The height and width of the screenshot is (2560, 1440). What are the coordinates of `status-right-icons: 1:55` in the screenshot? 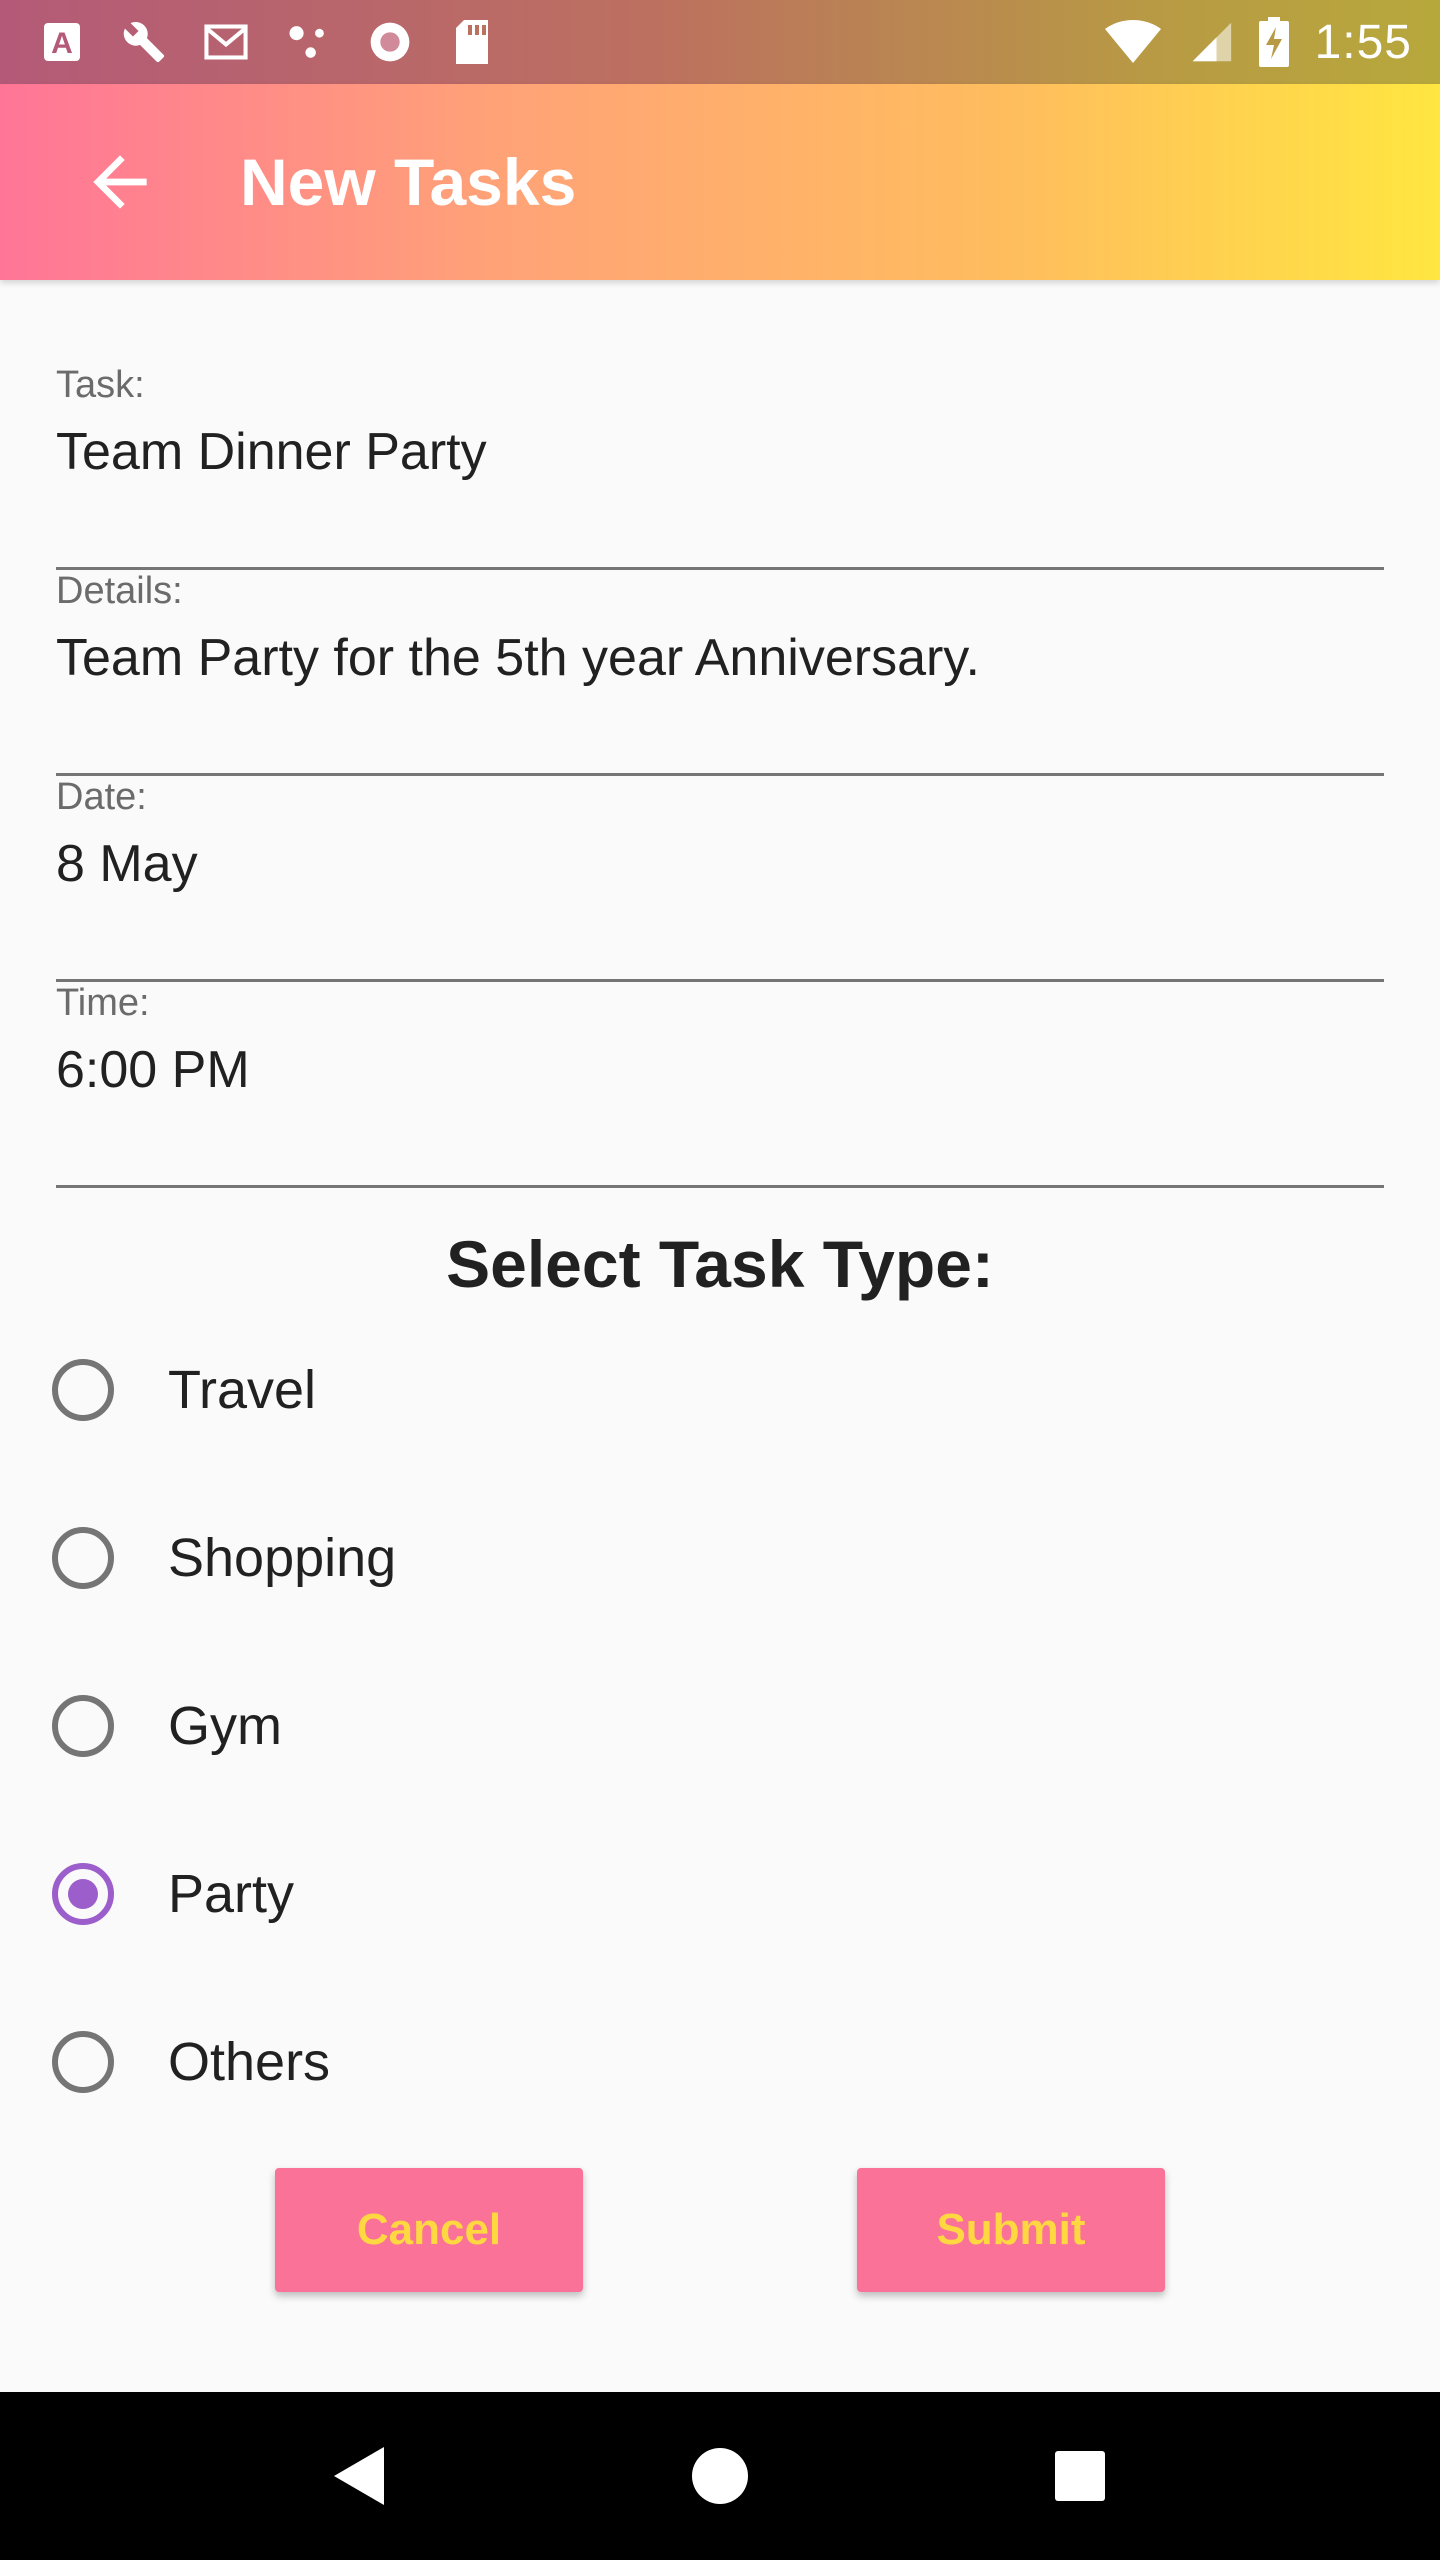 It's located at (1257, 42).